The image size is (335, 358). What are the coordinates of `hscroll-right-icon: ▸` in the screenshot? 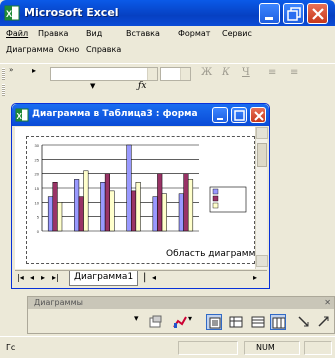 It's located at (255, 277).